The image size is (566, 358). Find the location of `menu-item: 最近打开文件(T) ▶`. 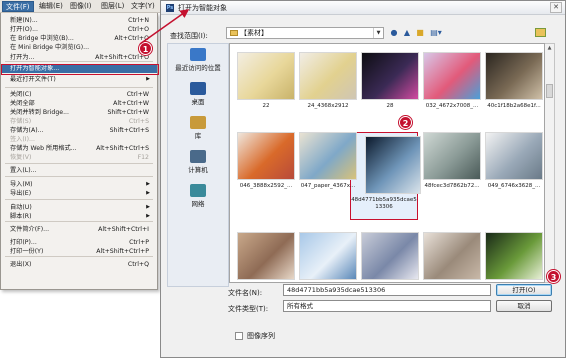

menu-item: 最近打开文件(T) ▶ is located at coordinates (79, 79).